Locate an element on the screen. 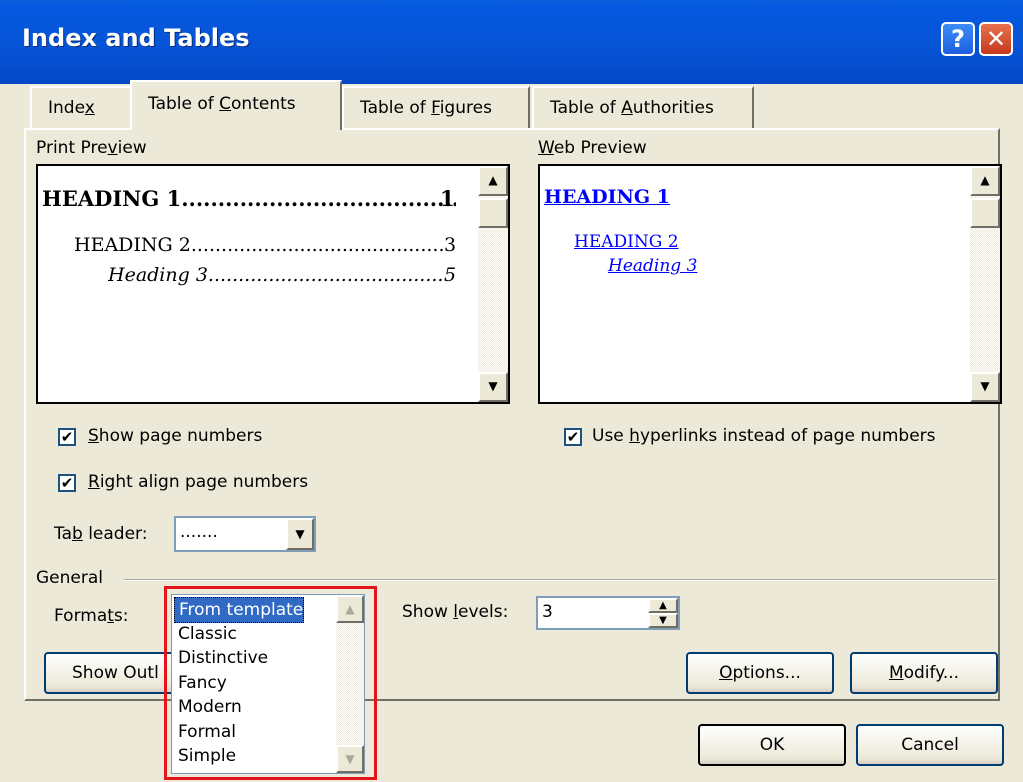 Image resolution: width=1023 pixels, height=782 pixels. web-preview-scrollbar: ▲ ▼ is located at coordinates (985, 284).